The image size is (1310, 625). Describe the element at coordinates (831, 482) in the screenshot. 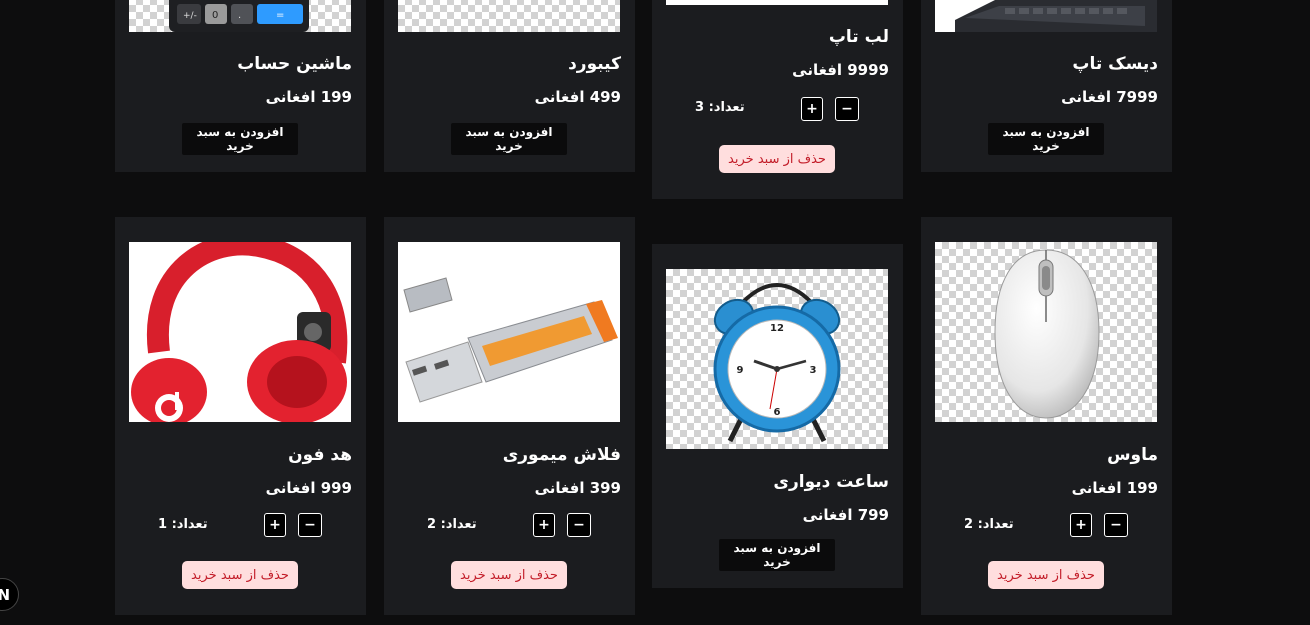

I see `product-name: ساعت دیواری` at that location.